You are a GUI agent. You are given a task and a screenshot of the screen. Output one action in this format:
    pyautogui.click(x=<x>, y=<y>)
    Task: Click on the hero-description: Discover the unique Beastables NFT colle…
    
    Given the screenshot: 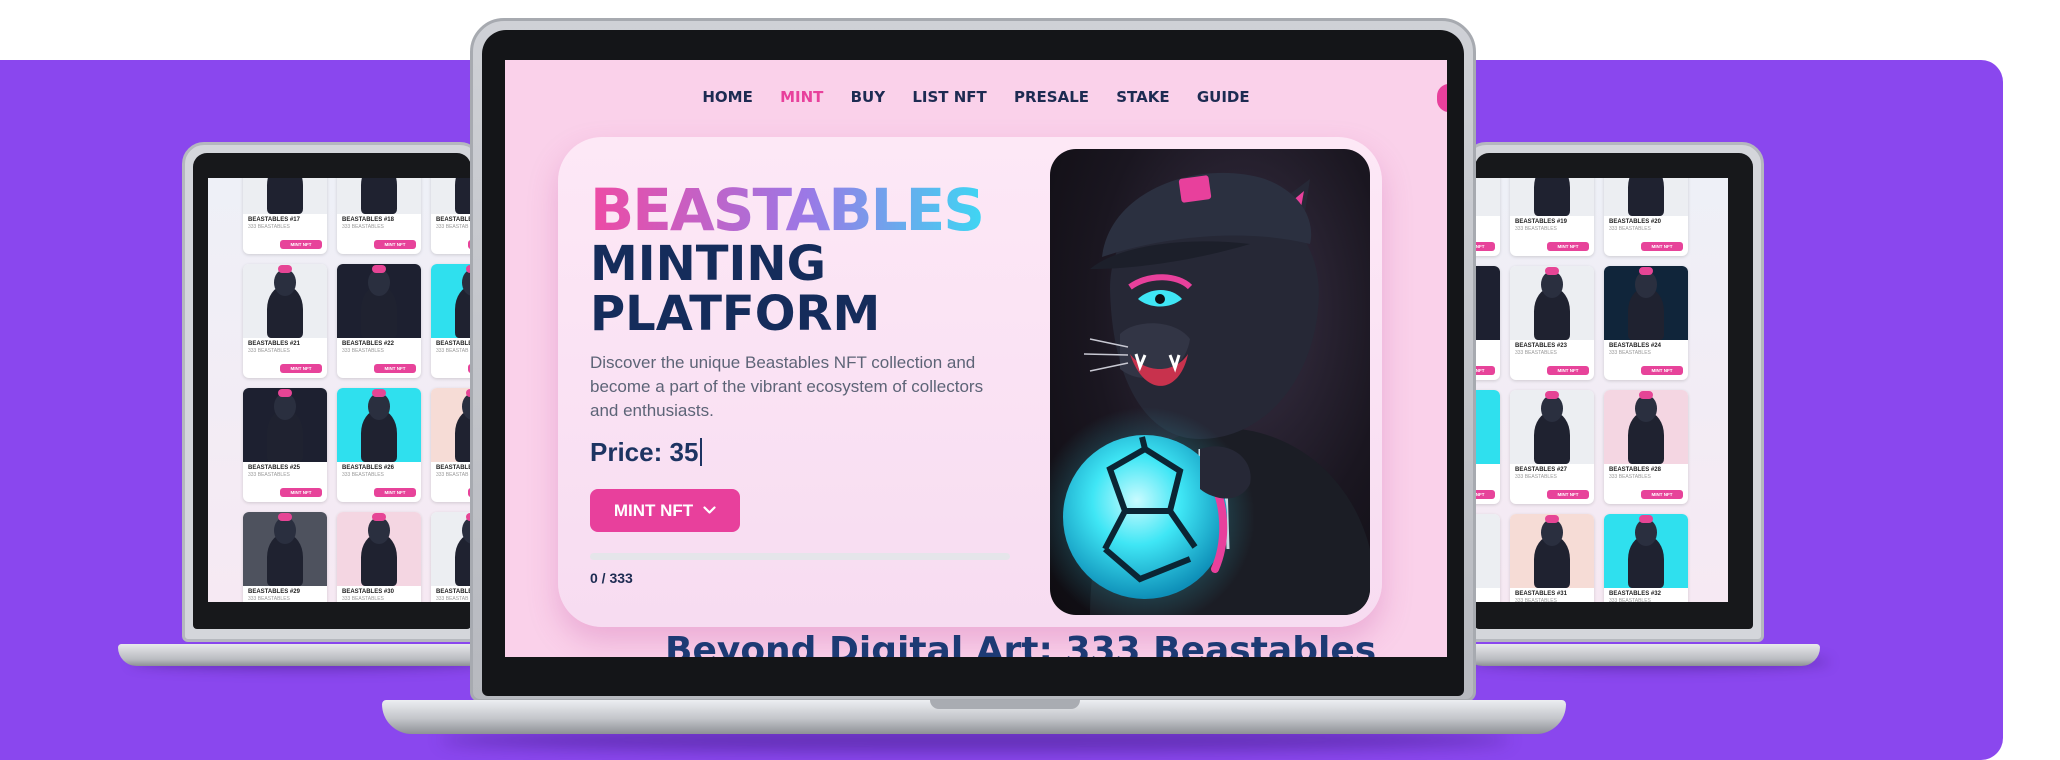 What is the action you would take?
    pyautogui.click(x=787, y=386)
    